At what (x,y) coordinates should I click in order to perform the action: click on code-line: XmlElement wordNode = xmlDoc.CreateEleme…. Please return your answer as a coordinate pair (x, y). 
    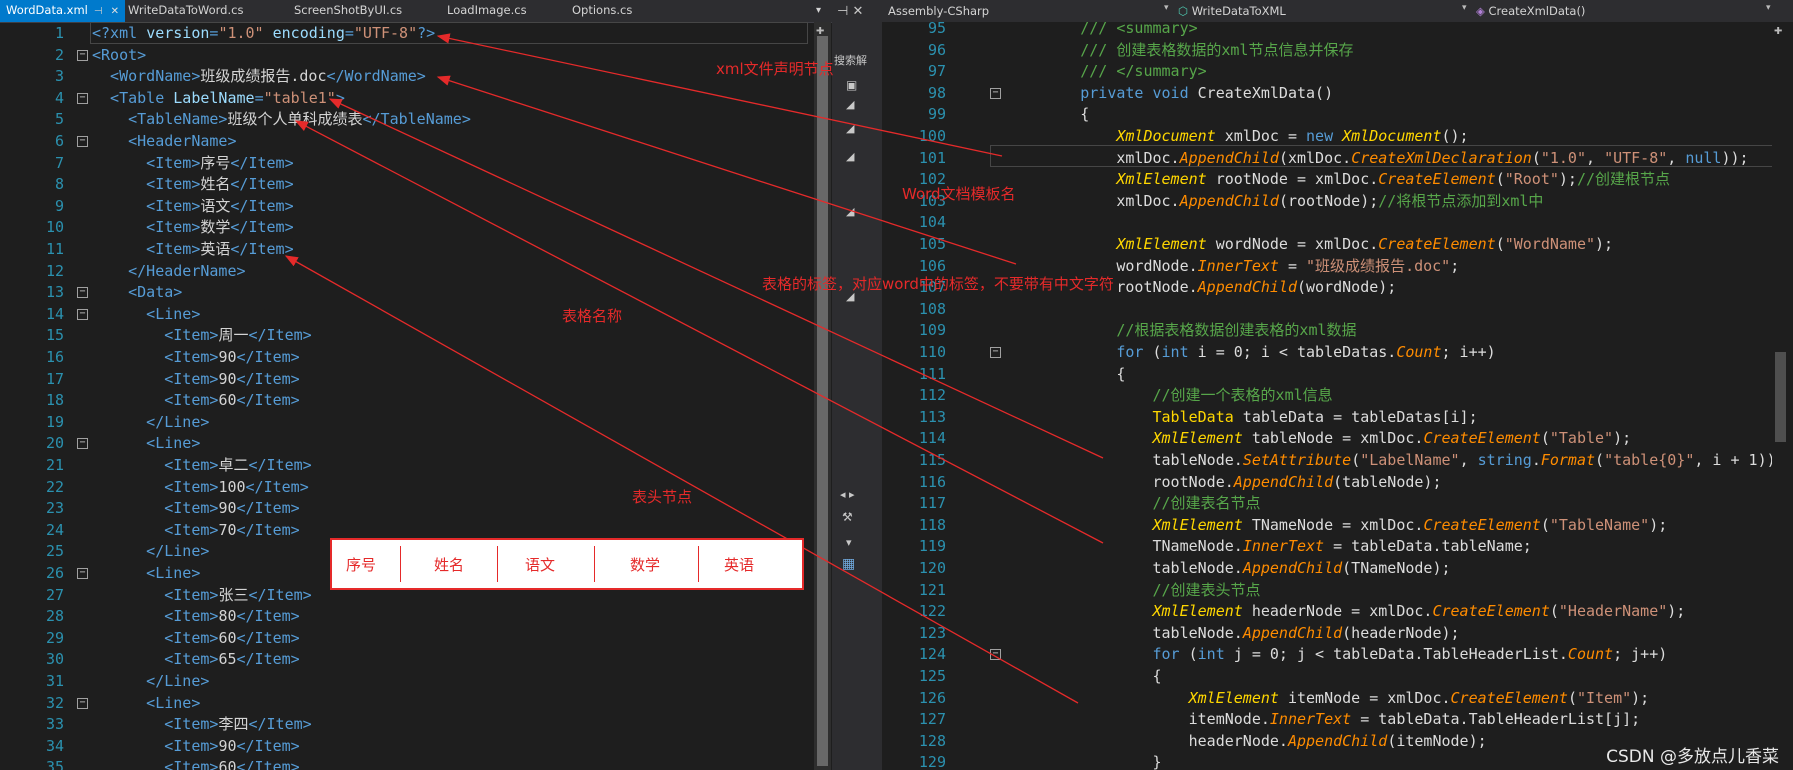
    Looking at the image, I should click on (1310, 245).